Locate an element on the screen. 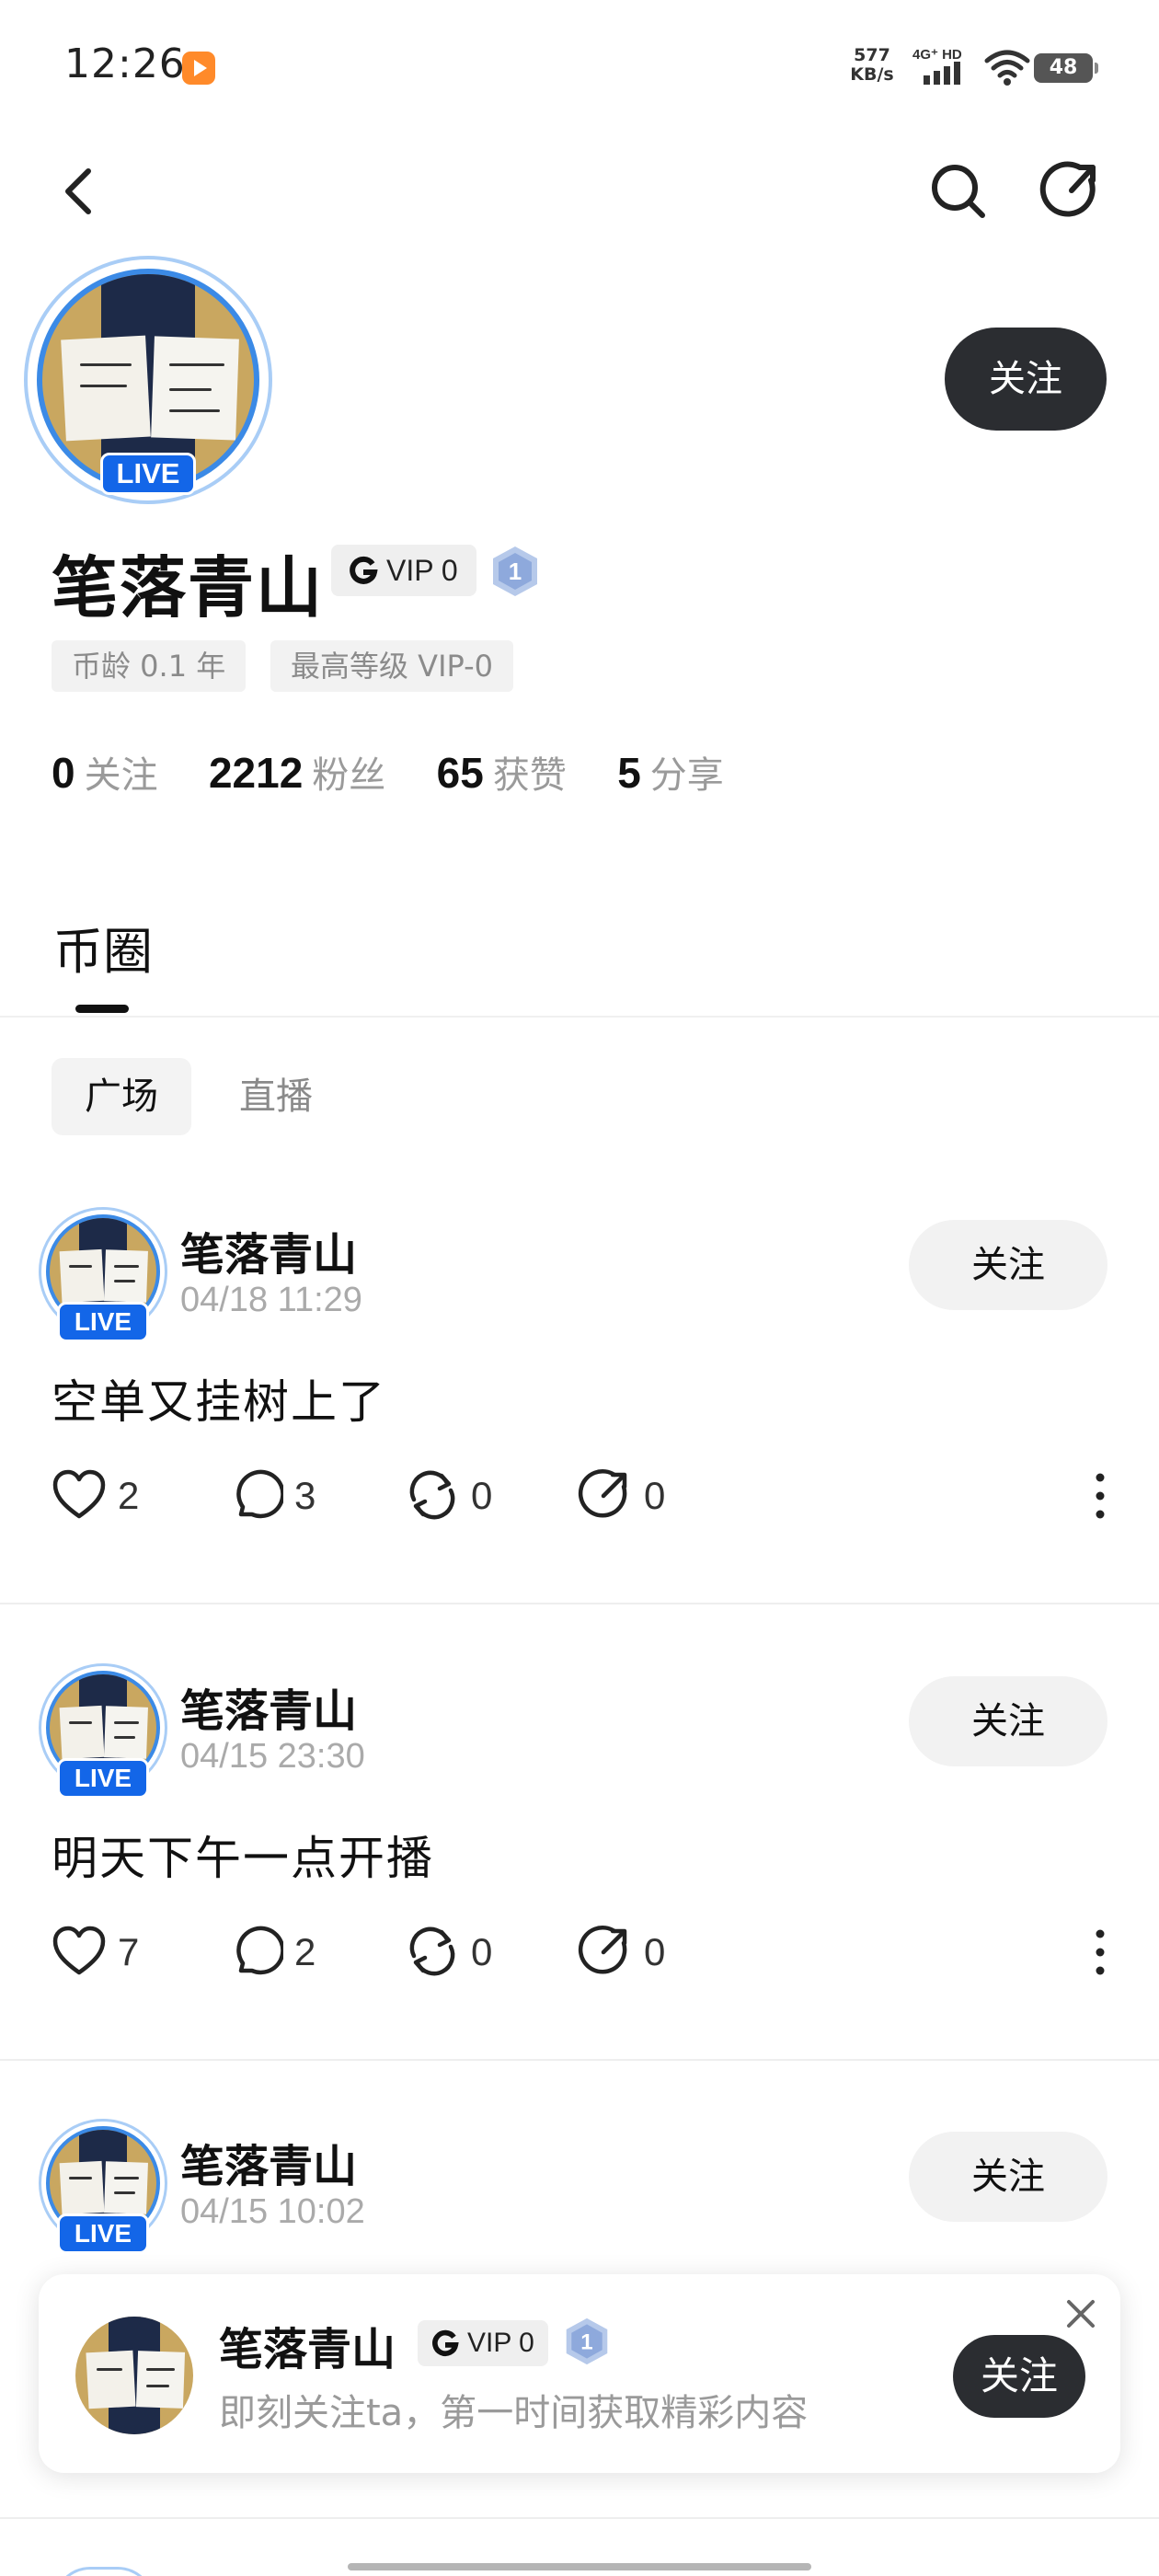 The height and width of the screenshot is (2576, 1159). like-count: 2 is located at coordinates (129, 1495).